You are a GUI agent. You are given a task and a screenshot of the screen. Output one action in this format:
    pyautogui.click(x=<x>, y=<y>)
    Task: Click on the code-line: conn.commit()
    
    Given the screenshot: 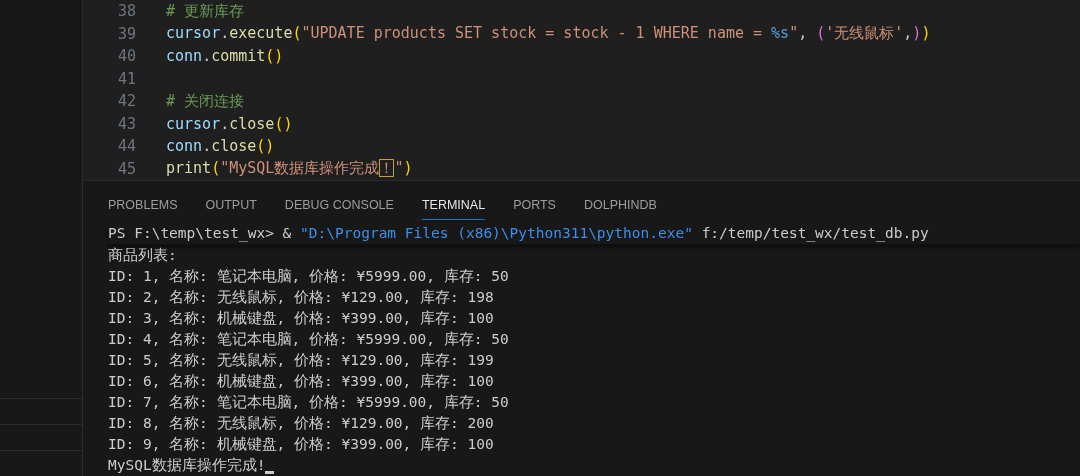 What is the action you would take?
    pyautogui.click(x=225, y=56)
    